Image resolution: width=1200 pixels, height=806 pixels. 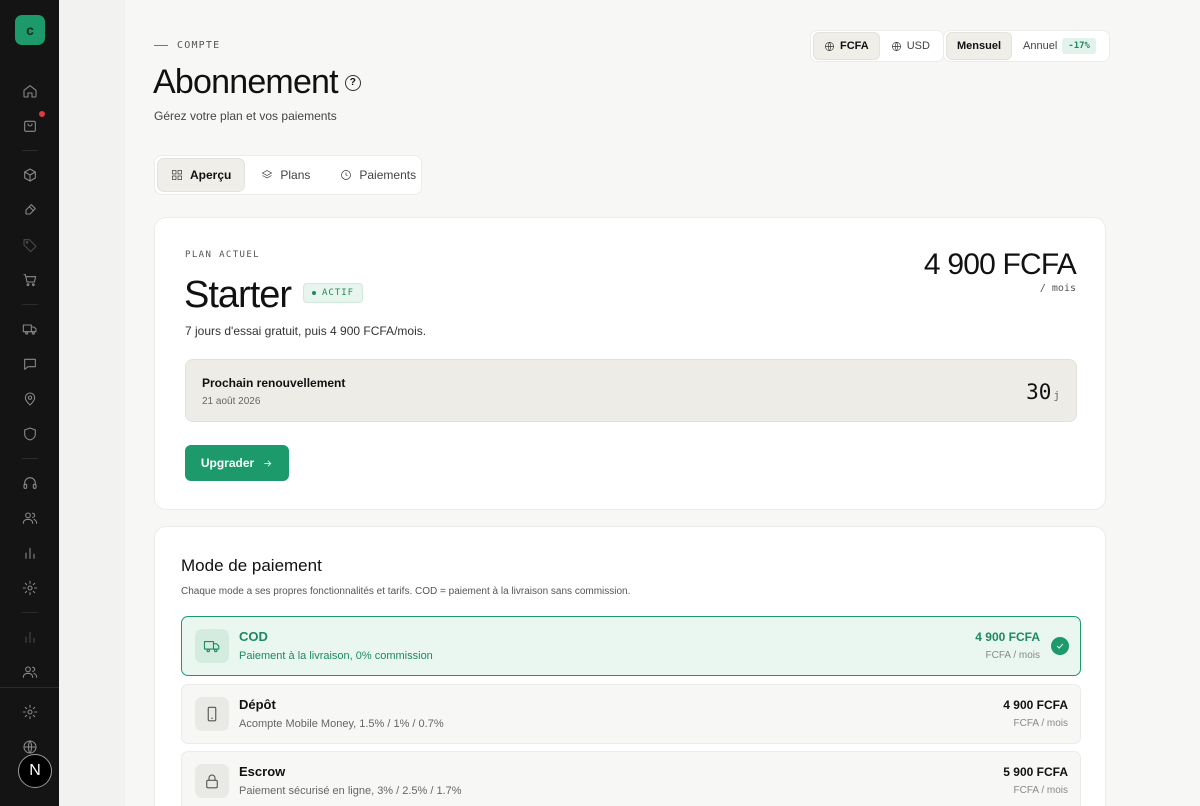 What do you see at coordinates (30, 245) in the screenshot?
I see `tag-icon` at bounding box center [30, 245].